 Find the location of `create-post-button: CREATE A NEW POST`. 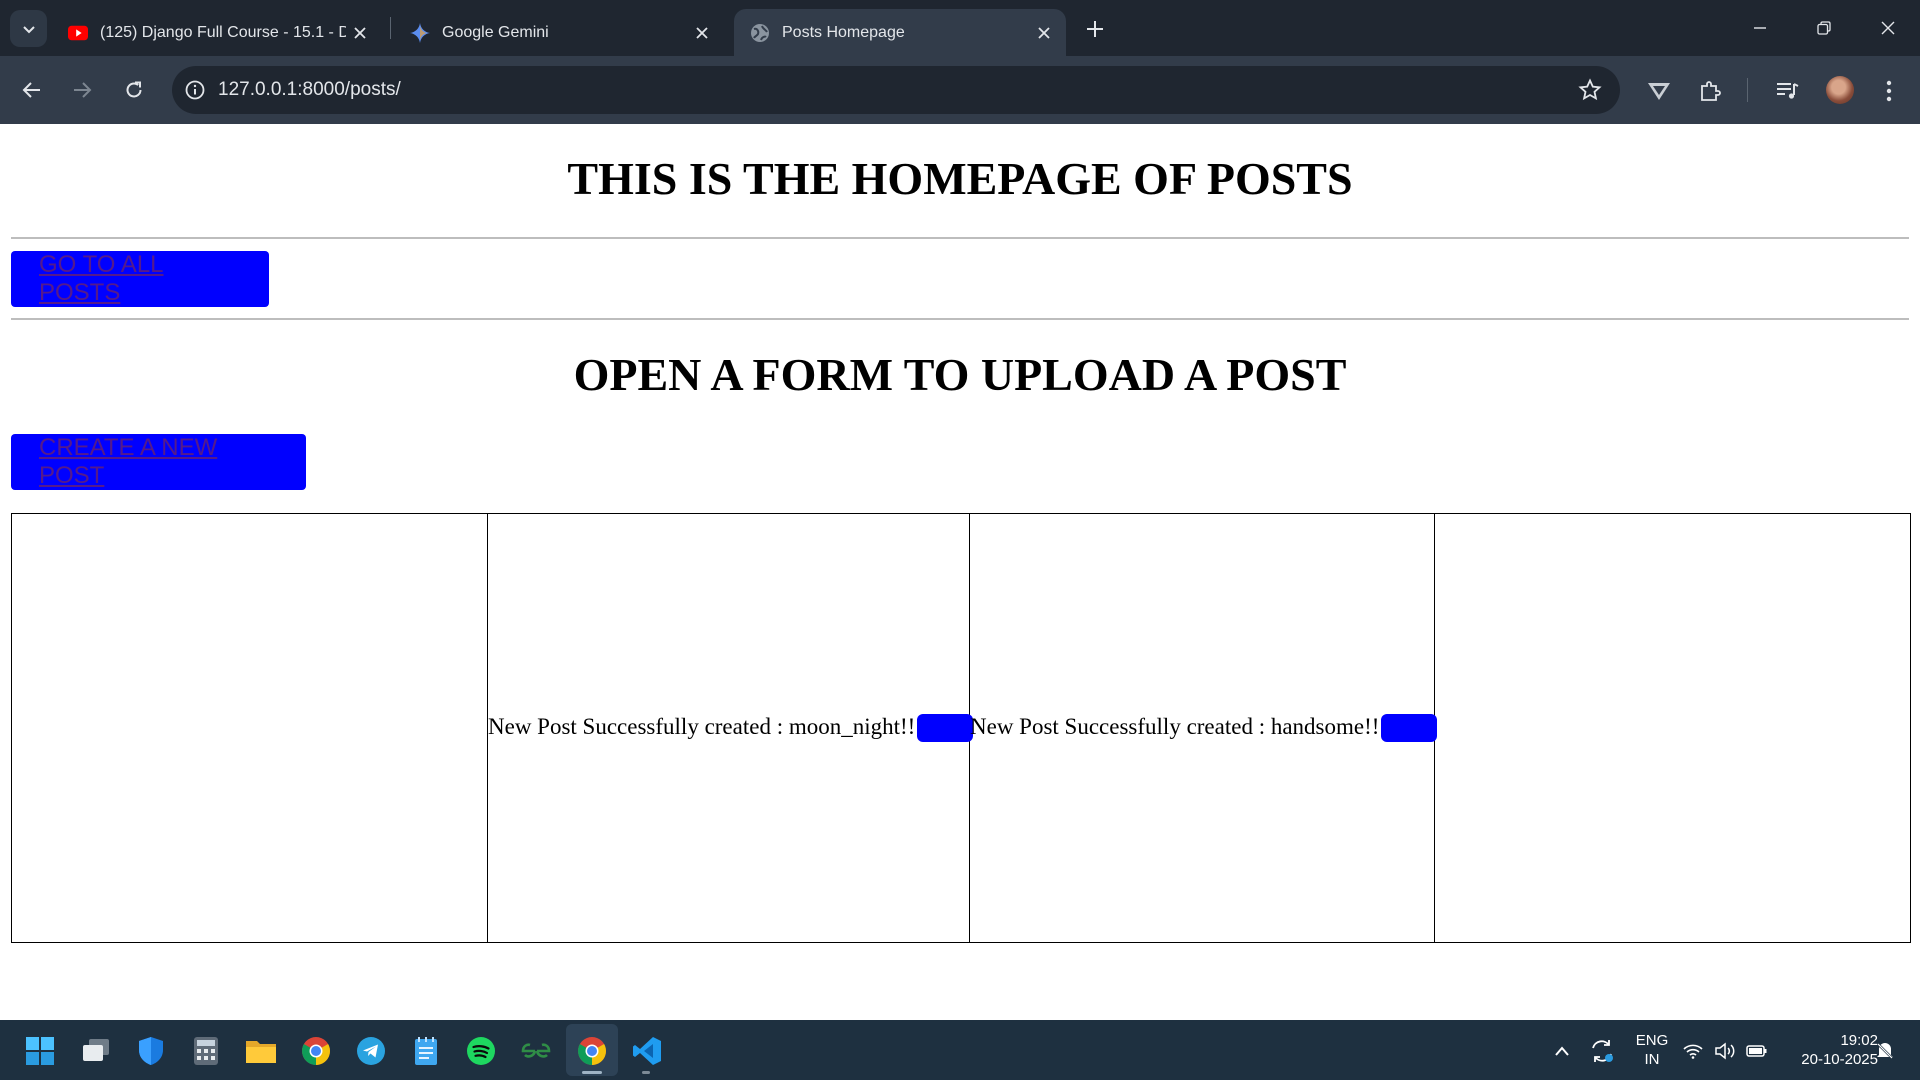

create-post-button: CREATE A NEW POST is located at coordinates (158, 462).